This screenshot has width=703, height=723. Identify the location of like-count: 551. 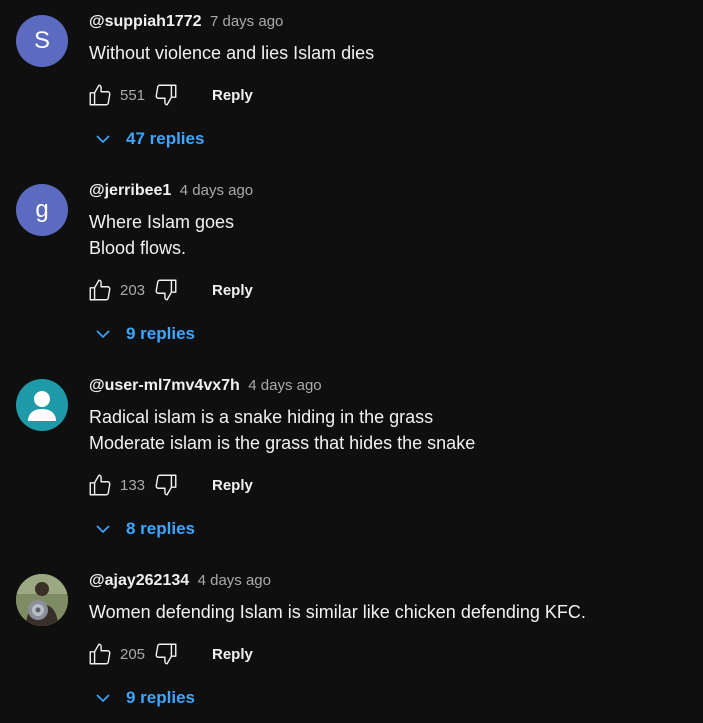
(133, 95).